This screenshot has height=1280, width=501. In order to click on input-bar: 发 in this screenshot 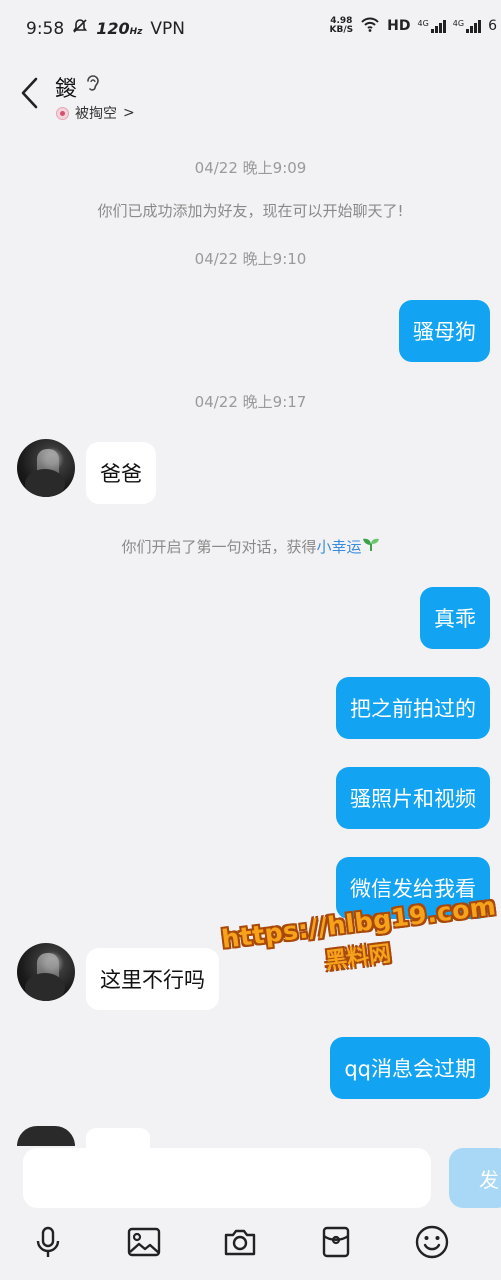, I will do `click(250, 1203)`.